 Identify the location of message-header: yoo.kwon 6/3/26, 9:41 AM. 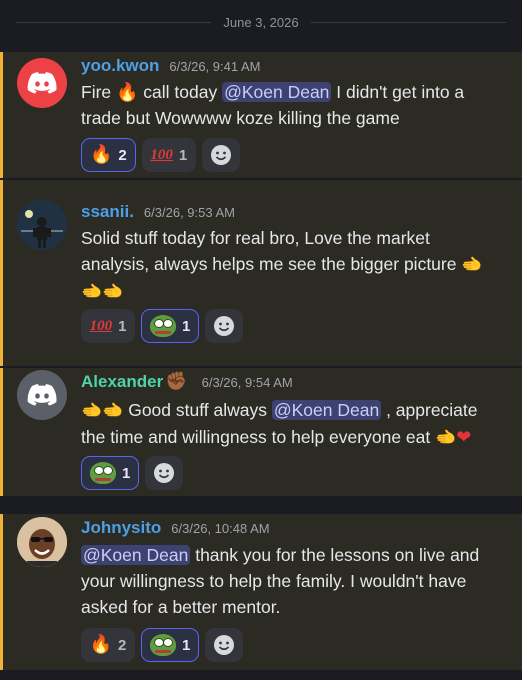
(170, 66).